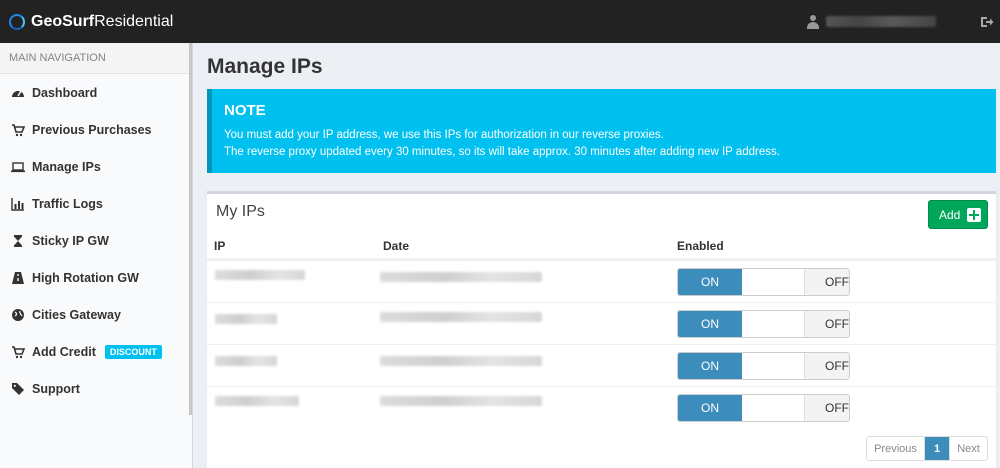 The width and height of the screenshot is (1000, 468). What do you see at coordinates (700, 246) in the screenshot?
I see `column-header-enabled: Enabled` at bounding box center [700, 246].